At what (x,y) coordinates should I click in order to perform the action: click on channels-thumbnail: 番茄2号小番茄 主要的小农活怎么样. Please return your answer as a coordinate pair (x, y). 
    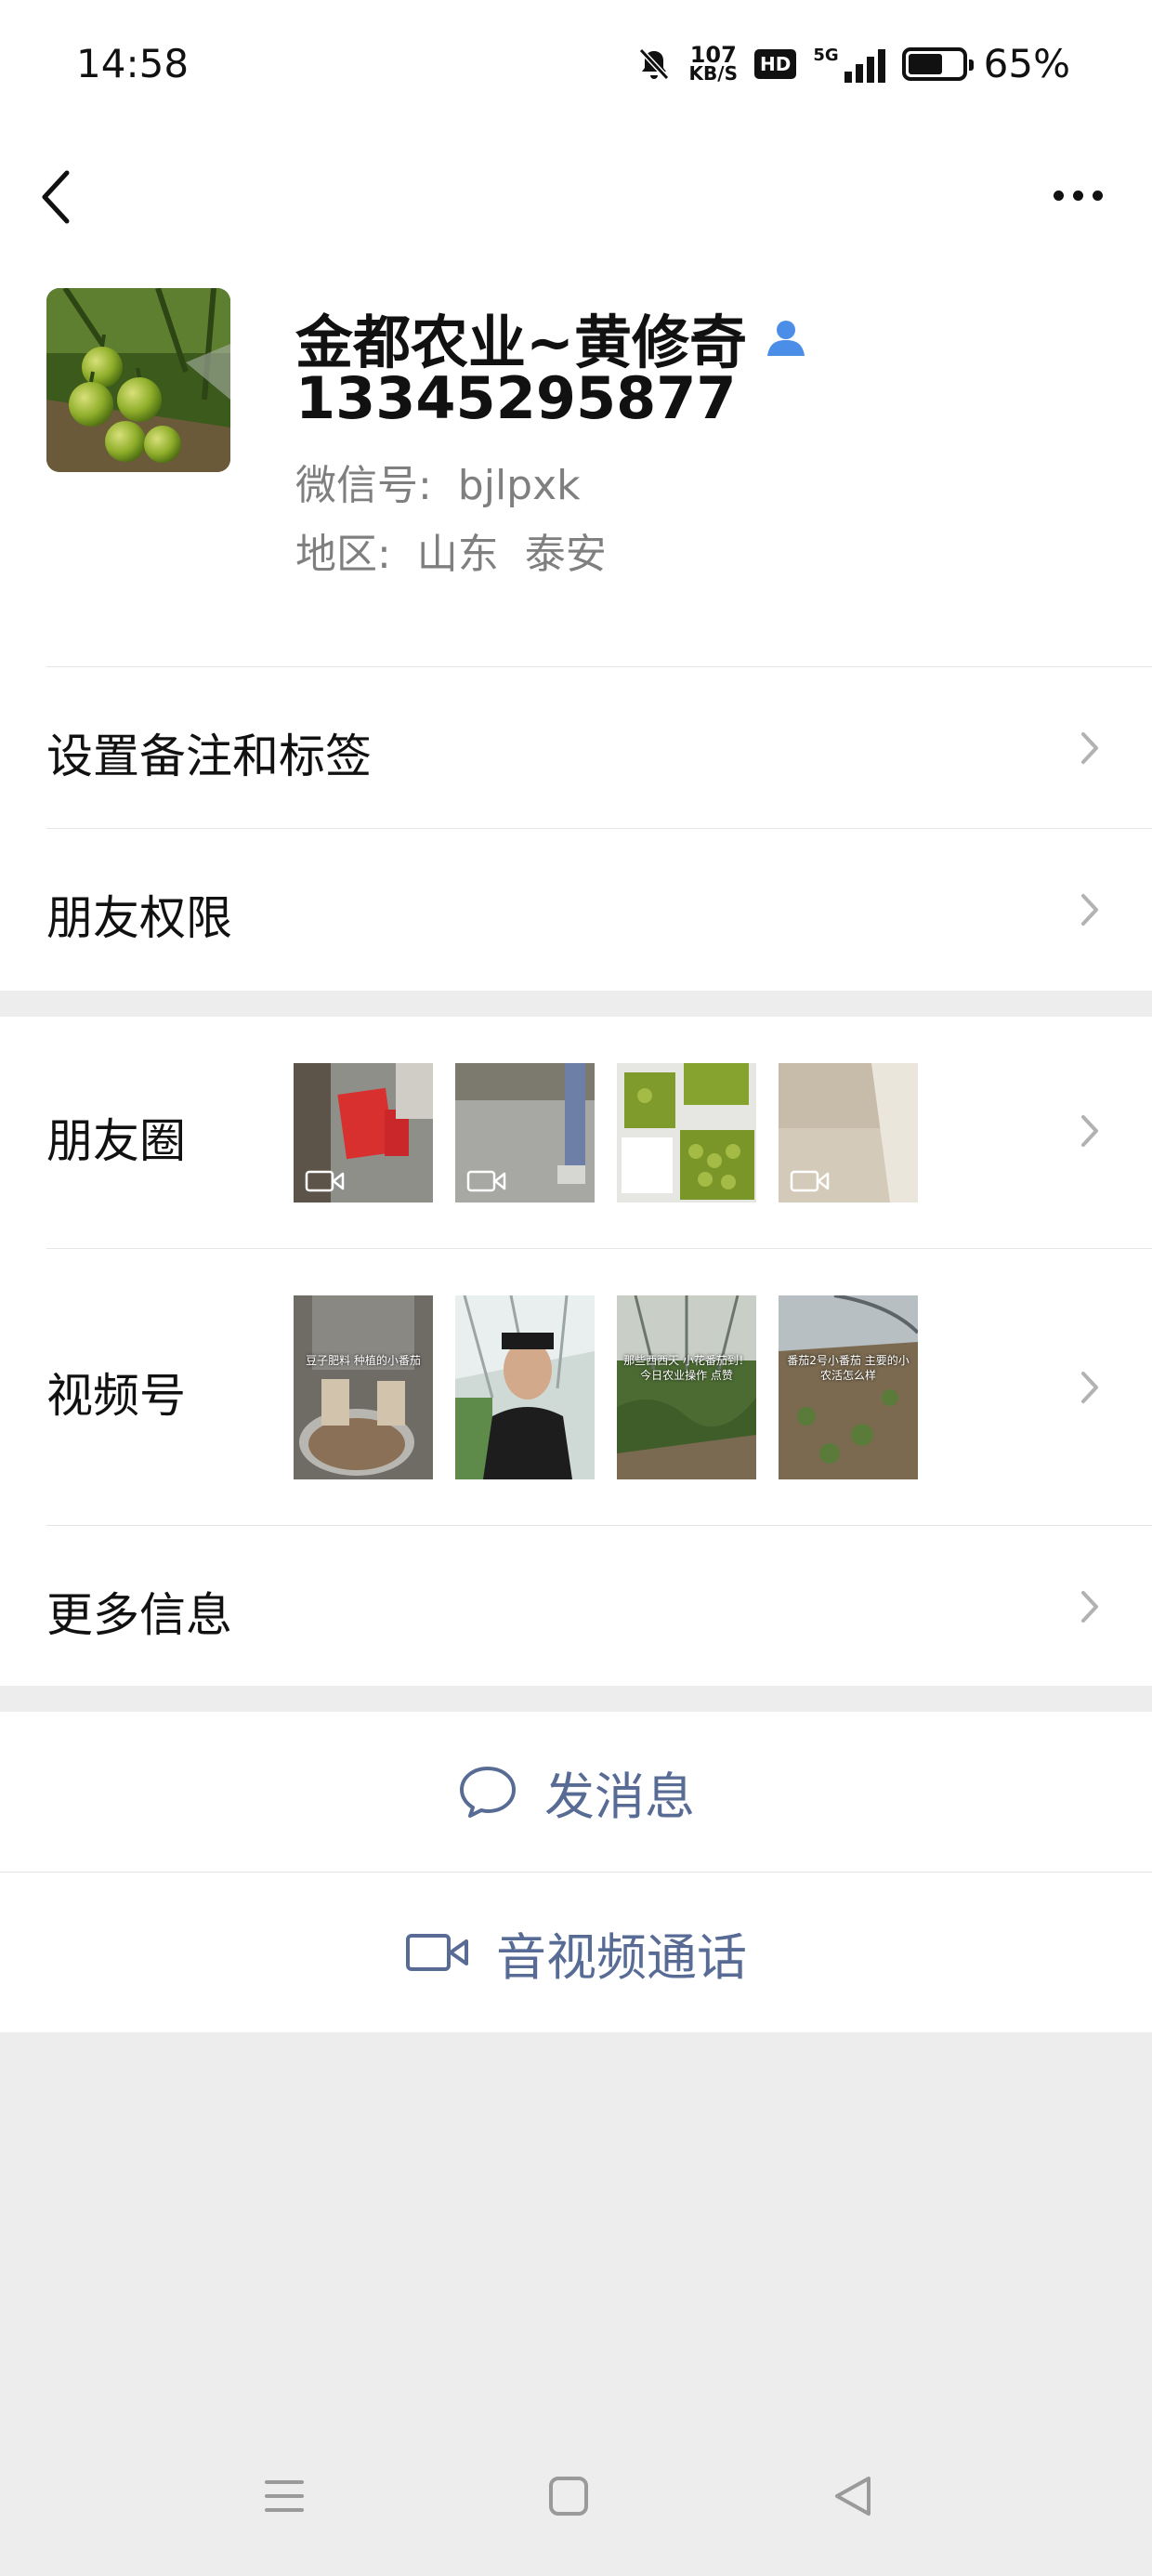
    Looking at the image, I should click on (848, 1387).